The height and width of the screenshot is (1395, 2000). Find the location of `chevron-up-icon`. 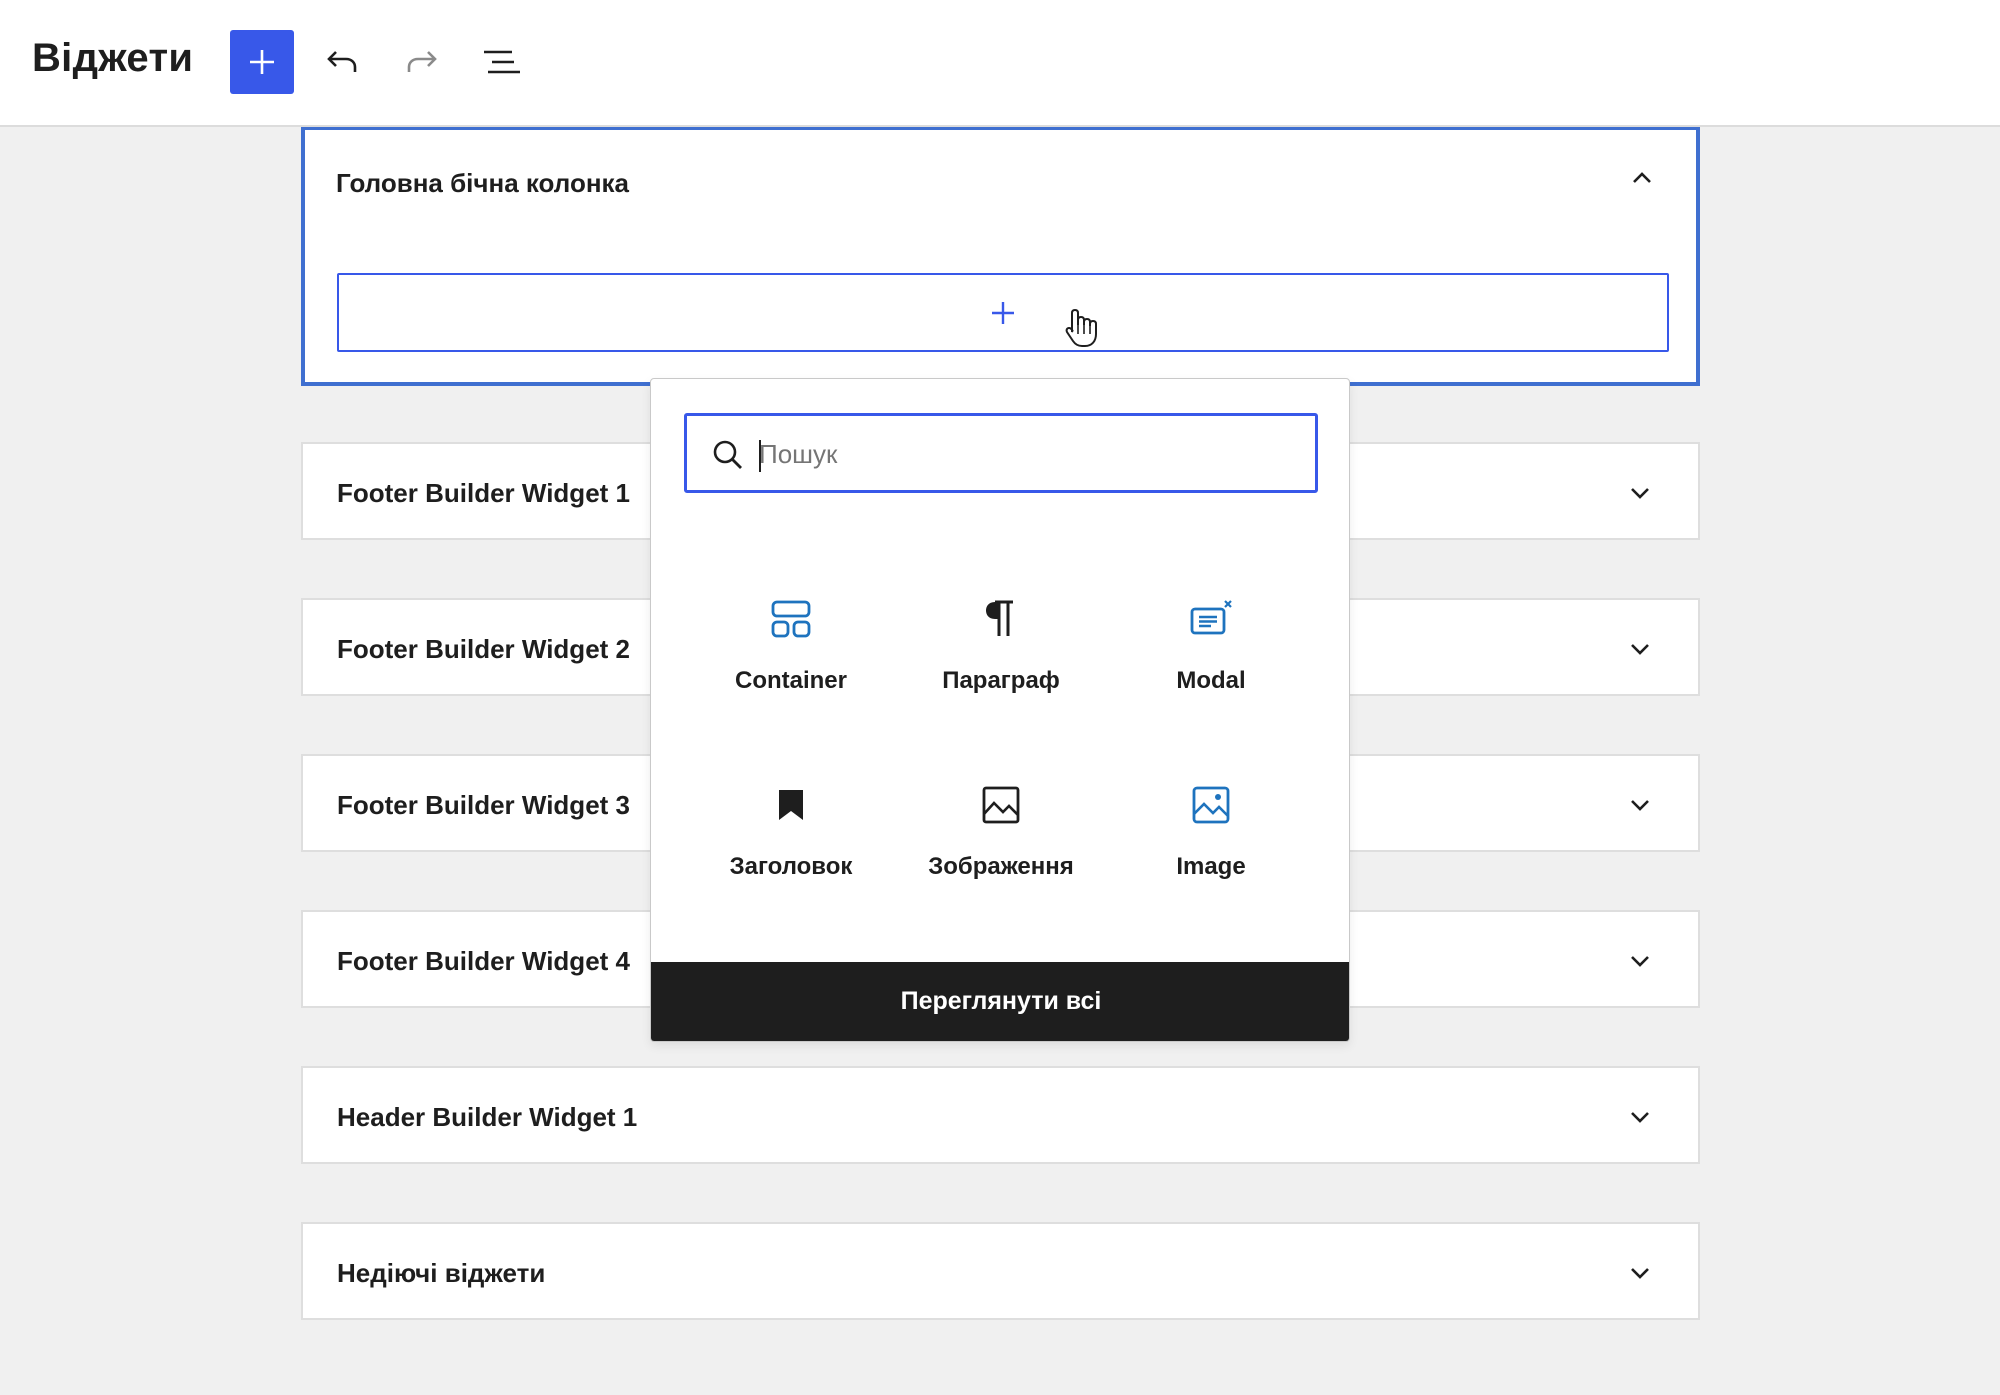

chevron-up-icon is located at coordinates (1642, 178).